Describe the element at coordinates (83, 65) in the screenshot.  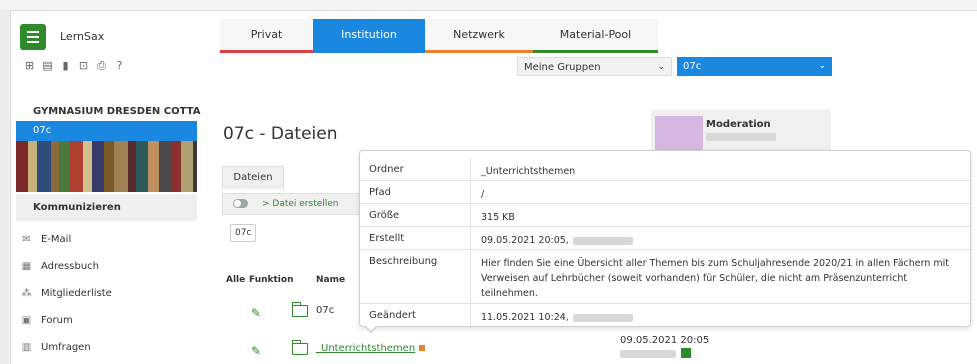
I see `export-icon: ⊡` at that location.